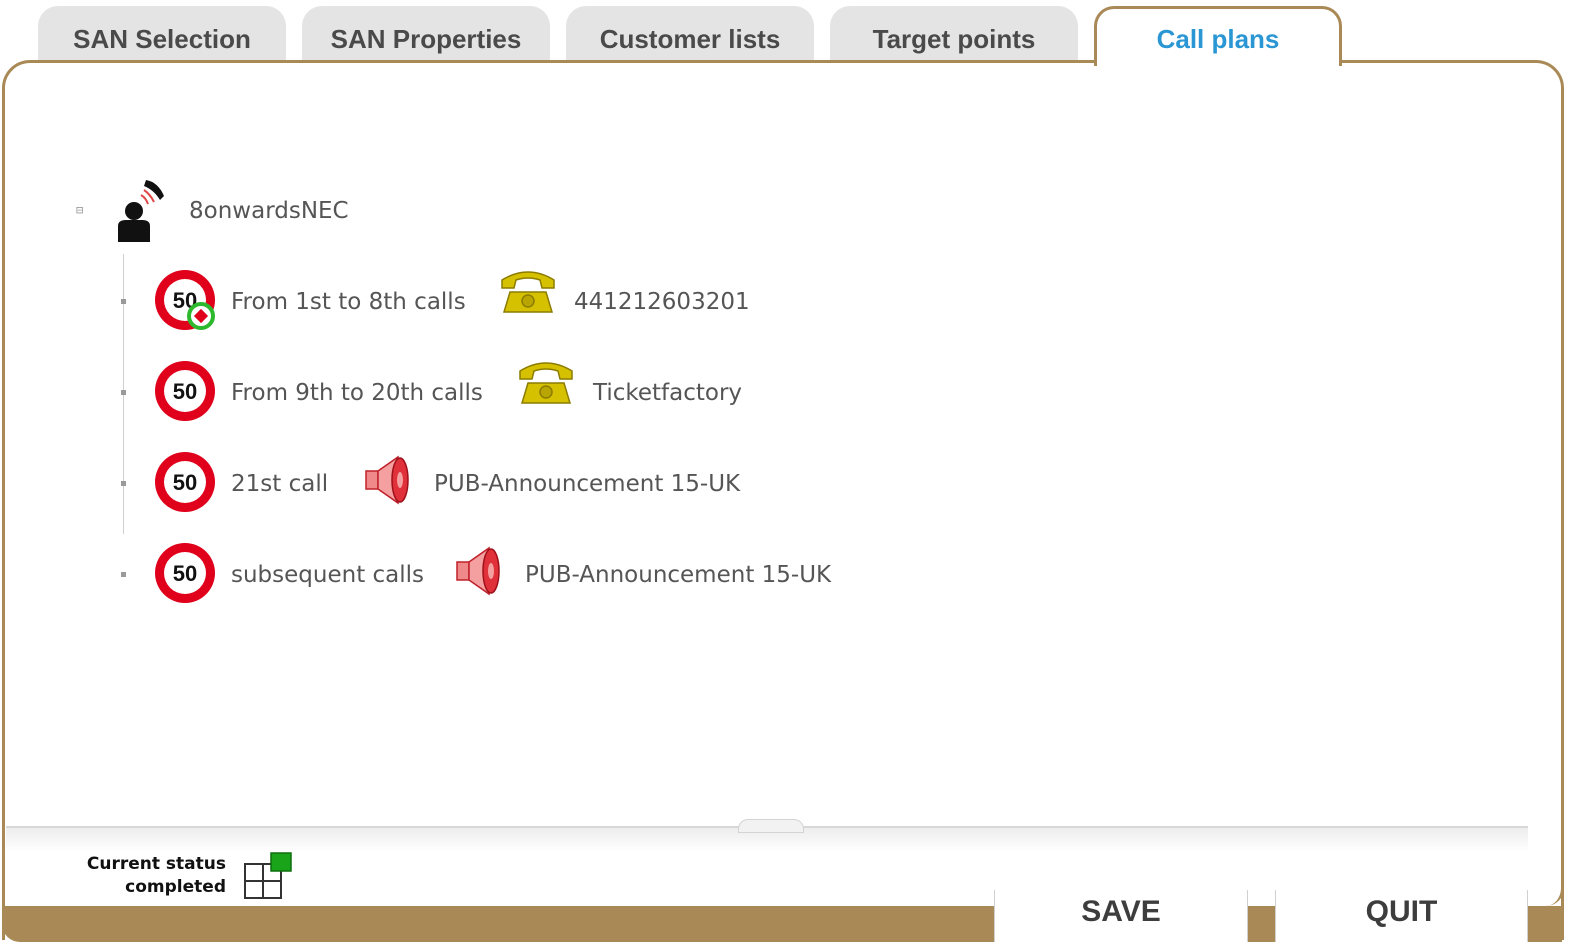  I want to click on status-value: completed, so click(175, 887).